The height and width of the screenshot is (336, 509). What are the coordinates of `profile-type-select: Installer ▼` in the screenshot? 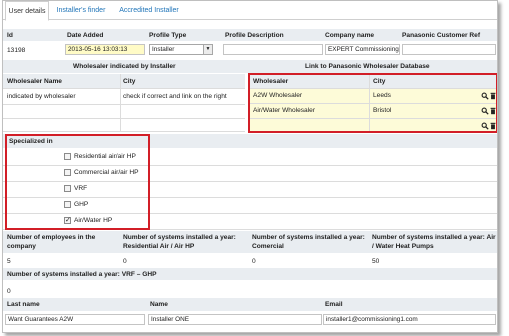 It's located at (181, 49).